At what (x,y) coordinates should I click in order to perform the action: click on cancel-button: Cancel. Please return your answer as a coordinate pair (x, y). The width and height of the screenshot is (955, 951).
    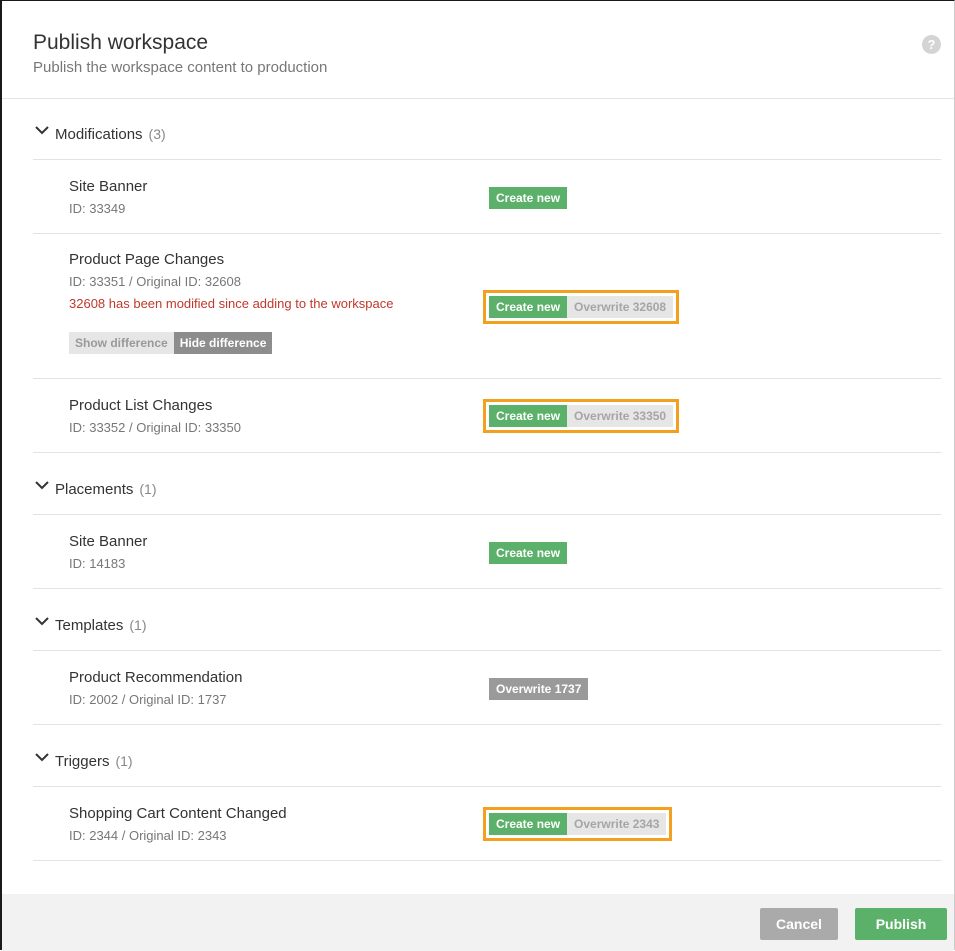
    Looking at the image, I should click on (799, 924).